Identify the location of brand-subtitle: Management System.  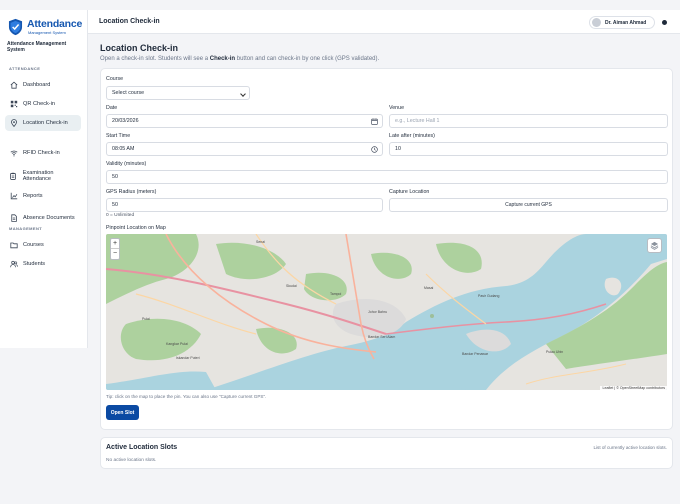
(47, 32).